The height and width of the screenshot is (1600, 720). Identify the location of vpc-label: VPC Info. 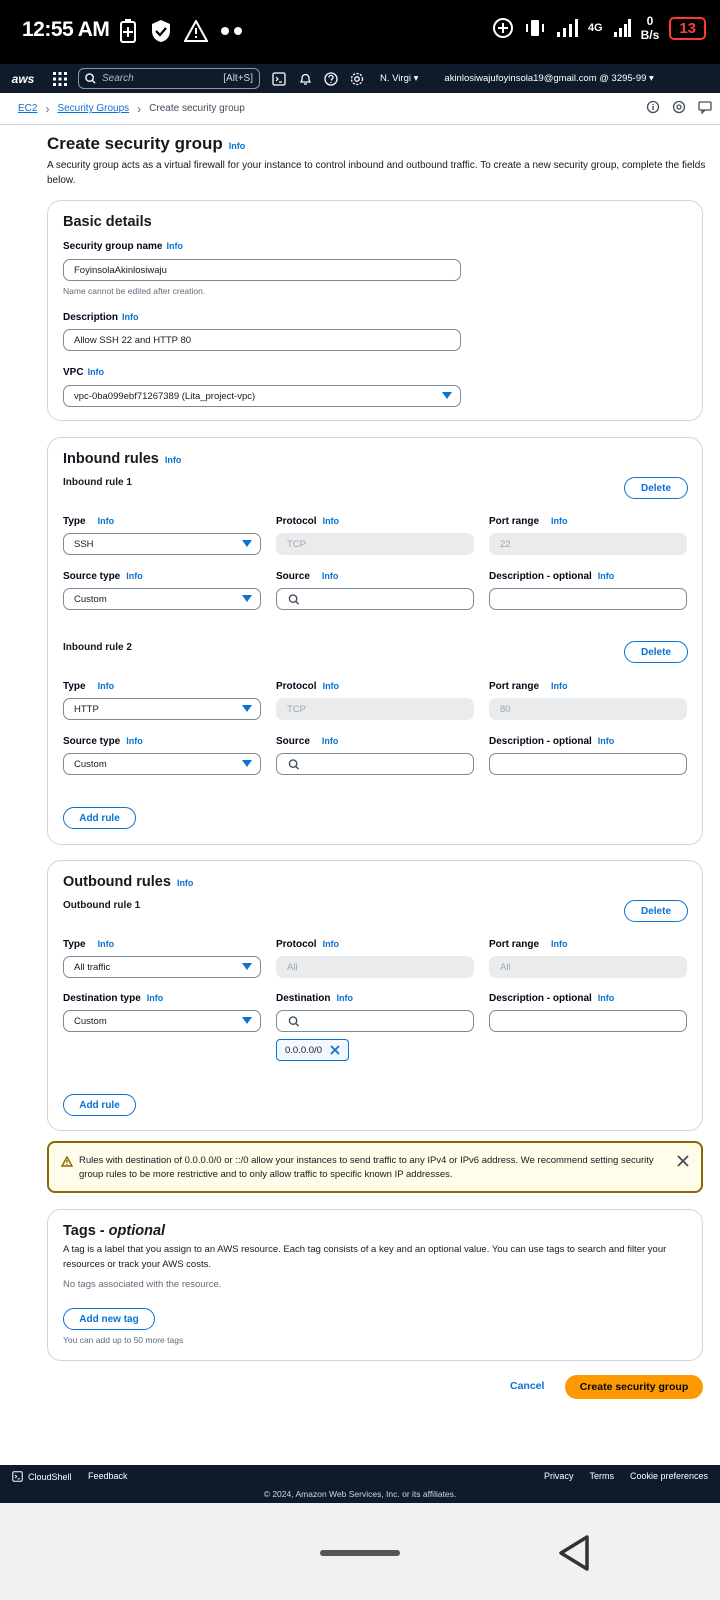
(84, 372).